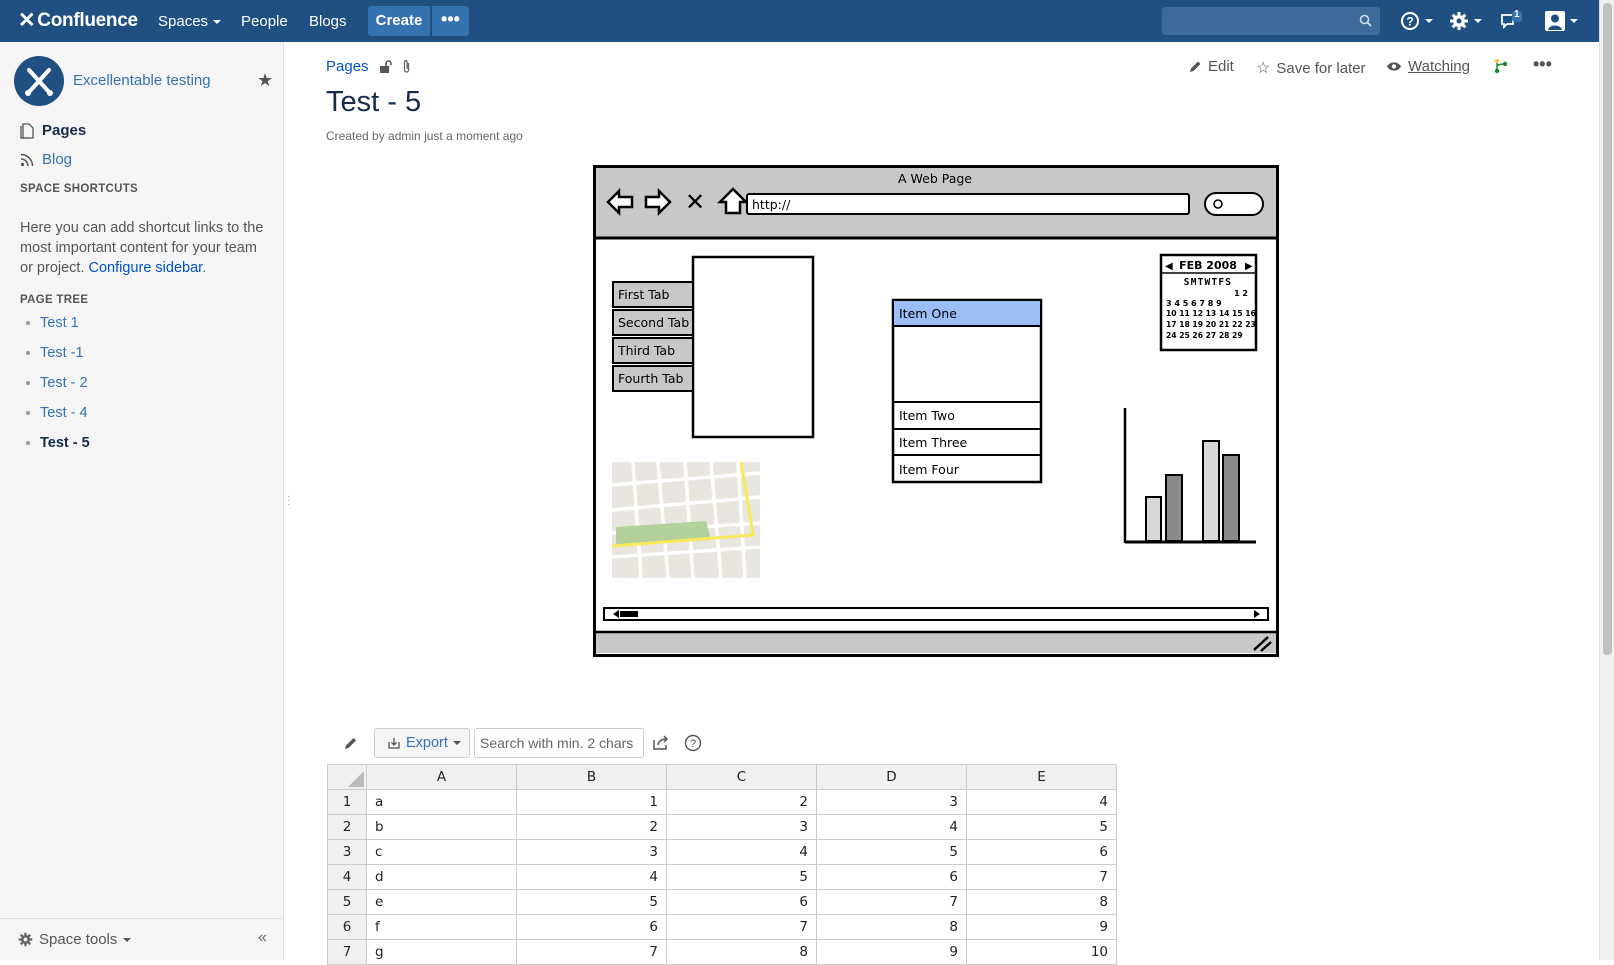  Describe the element at coordinates (441, 802) in the screenshot. I see `table-cell: a` at that location.